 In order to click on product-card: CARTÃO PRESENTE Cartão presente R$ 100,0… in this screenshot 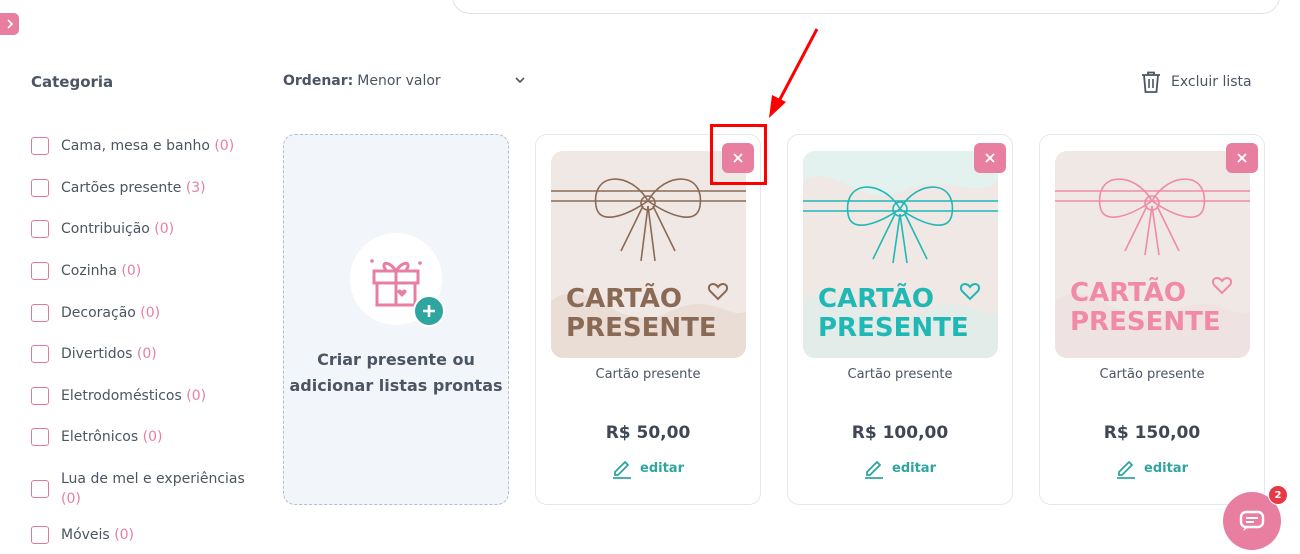, I will do `click(900, 319)`.